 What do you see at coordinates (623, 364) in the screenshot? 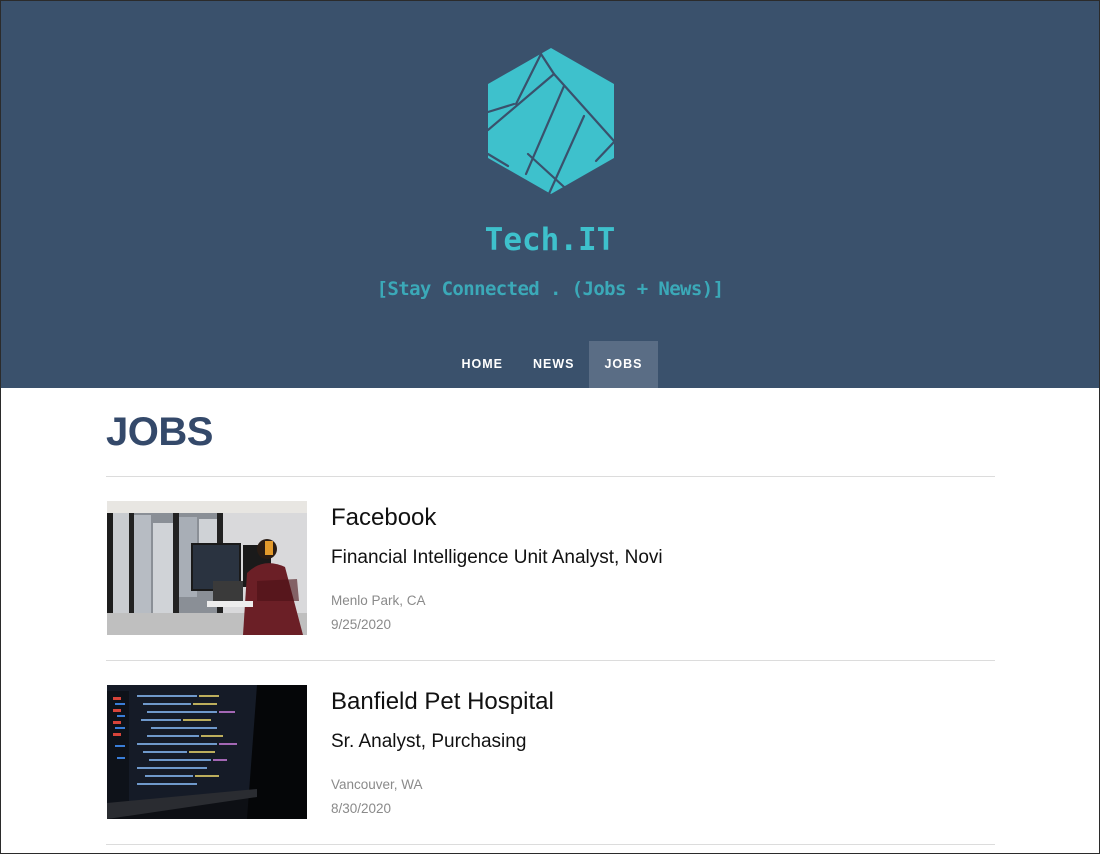
I see `nav-item-jobs: JOBS` at bounding box center [623, 364].